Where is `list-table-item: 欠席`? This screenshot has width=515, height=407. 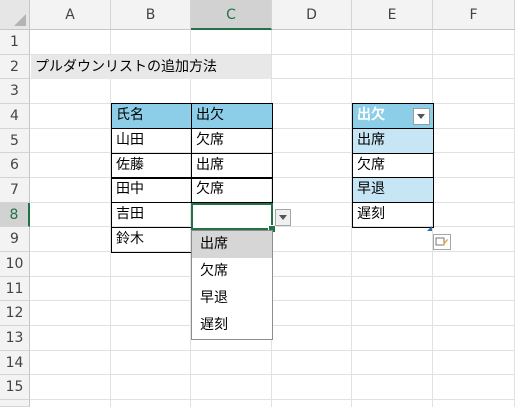 list-table-item: 欠席 is located at coordinates (393, 166).